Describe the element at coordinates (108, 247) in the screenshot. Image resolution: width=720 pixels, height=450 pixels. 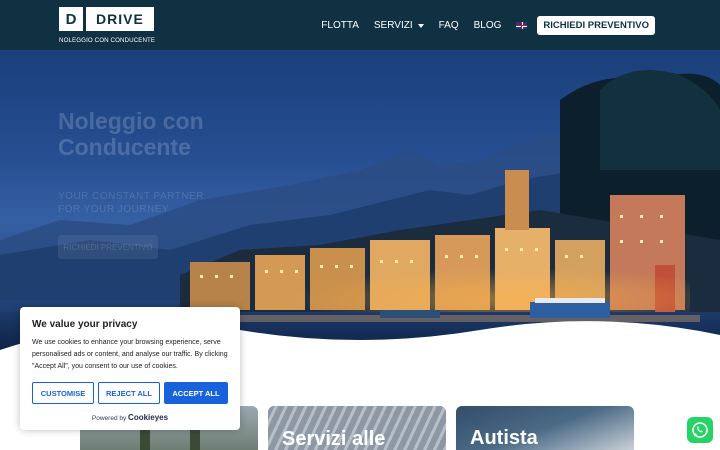
I see `hero-quote-button: RICHIEDI PREVENTIVO` at that location.